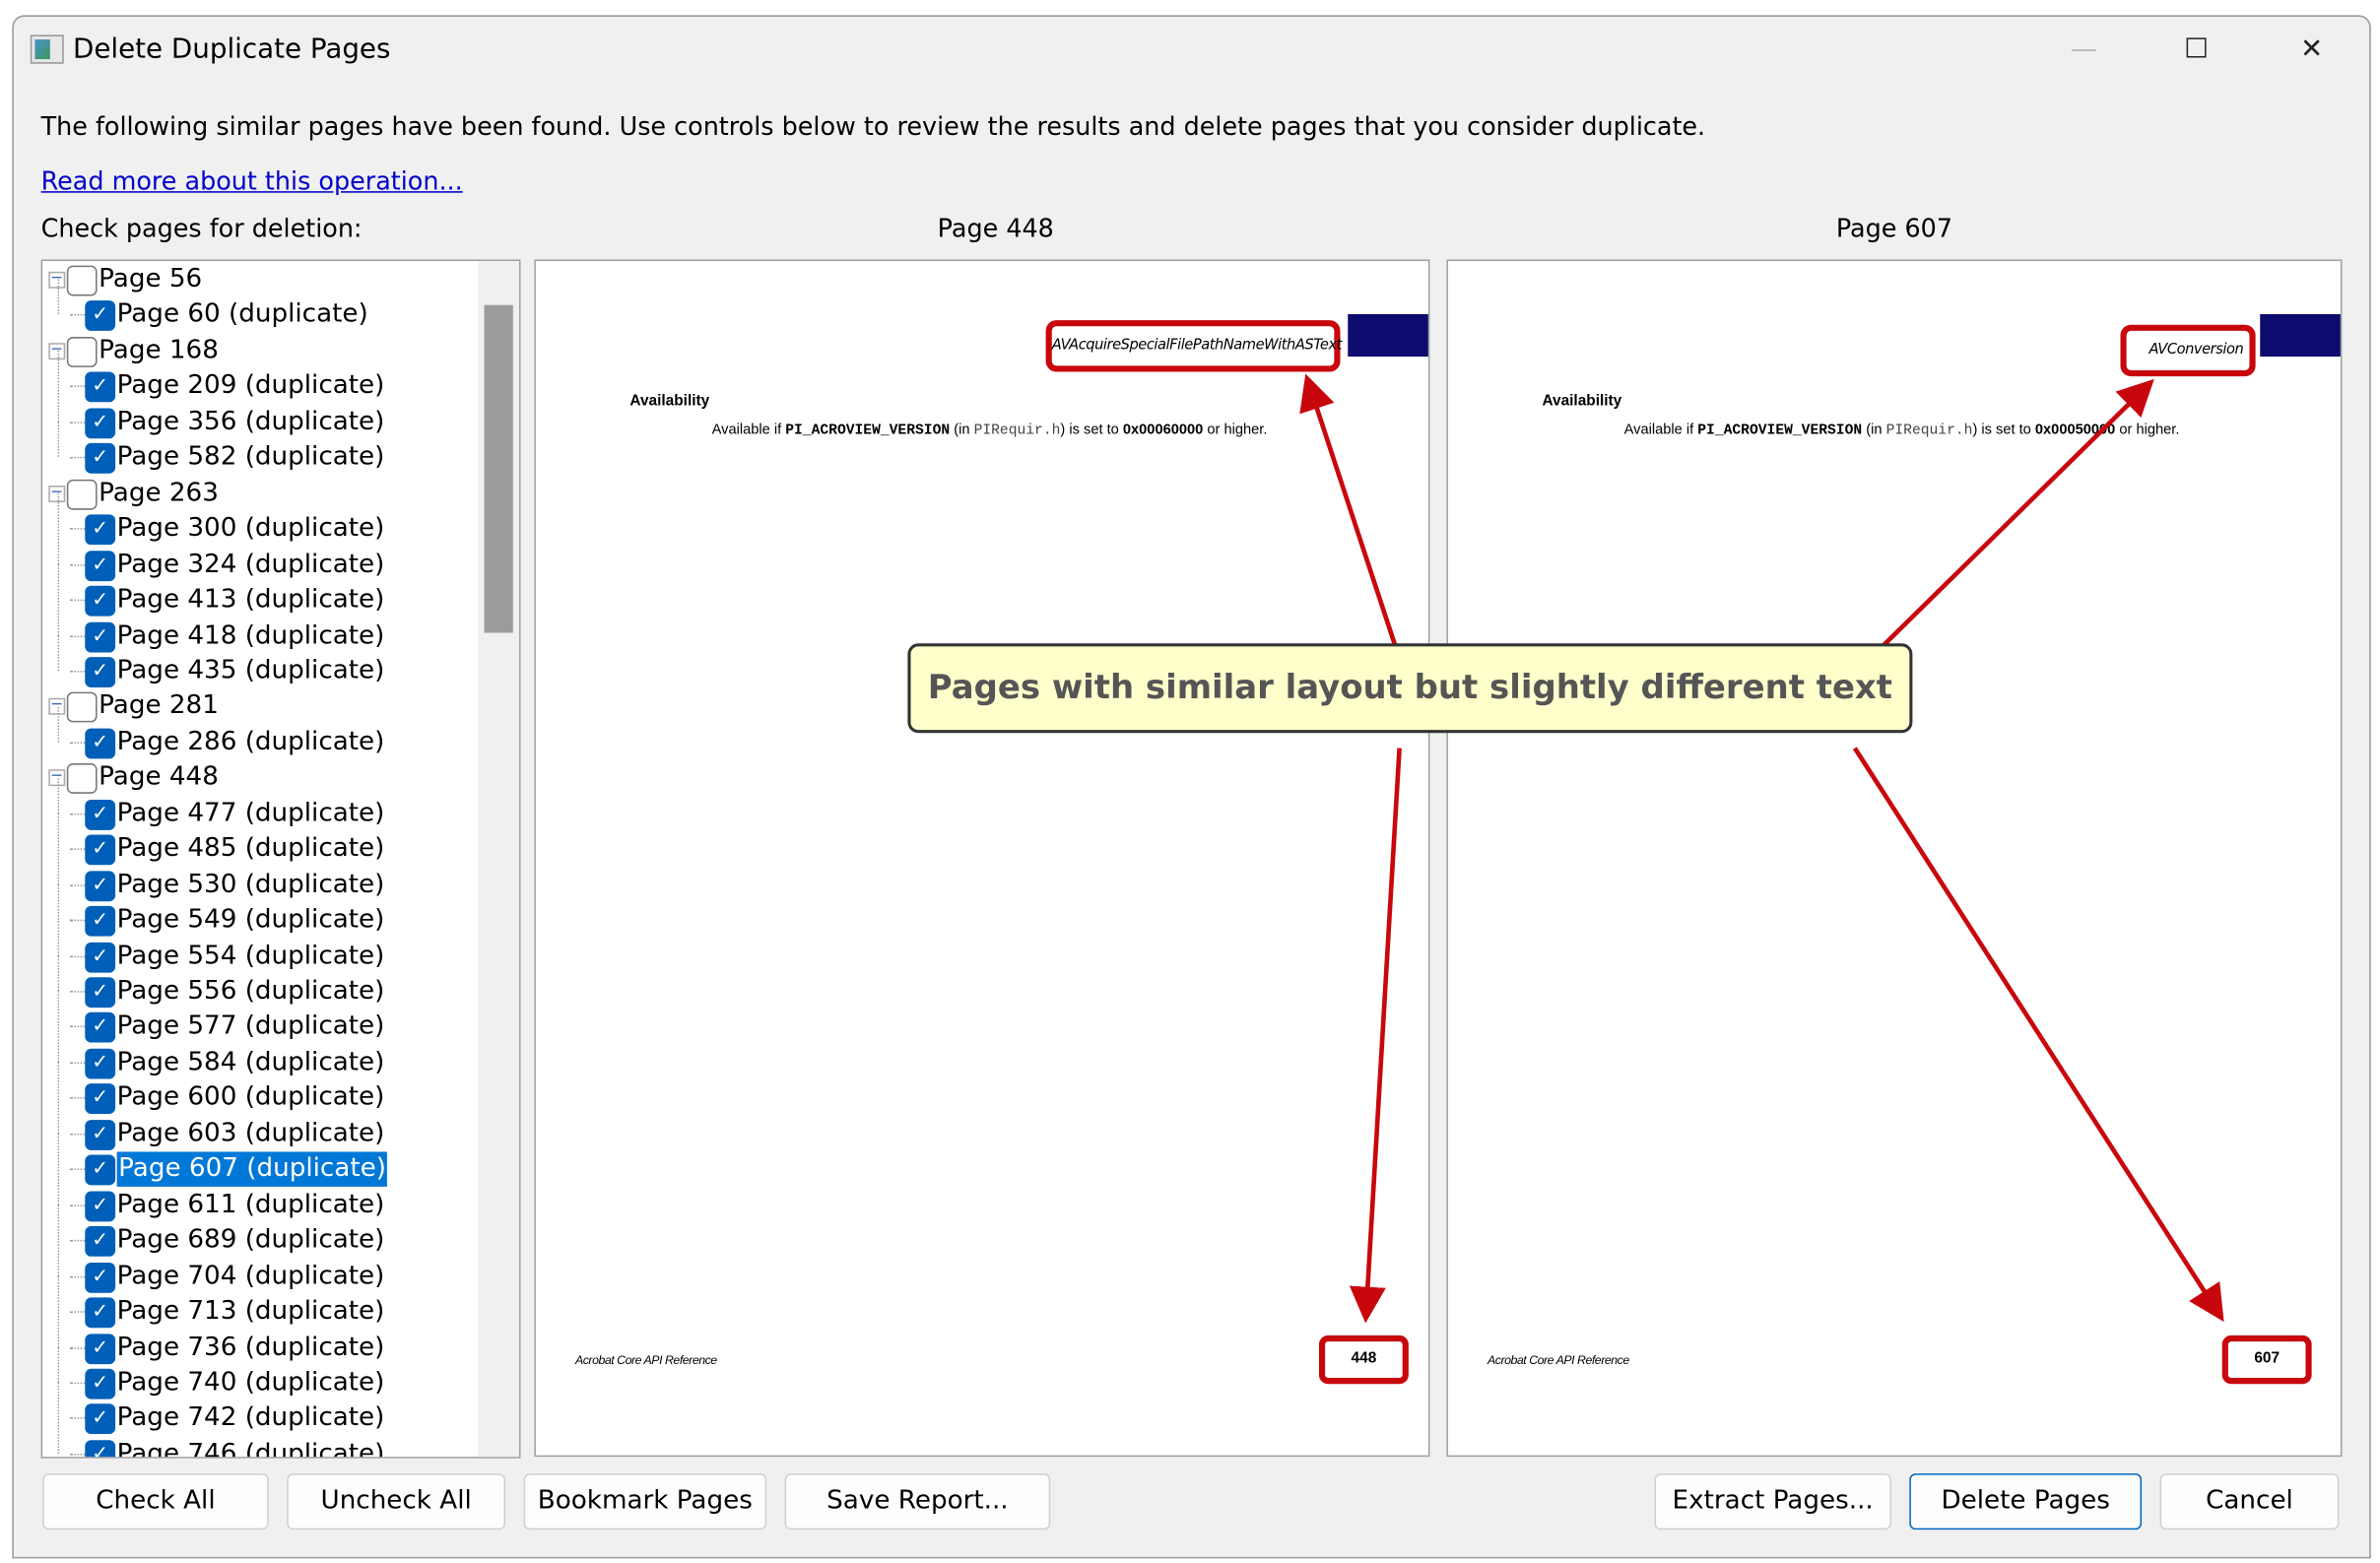 This screenshot has width=2380, height=1563. I want to click on header-color-block, so click(1388, 335).